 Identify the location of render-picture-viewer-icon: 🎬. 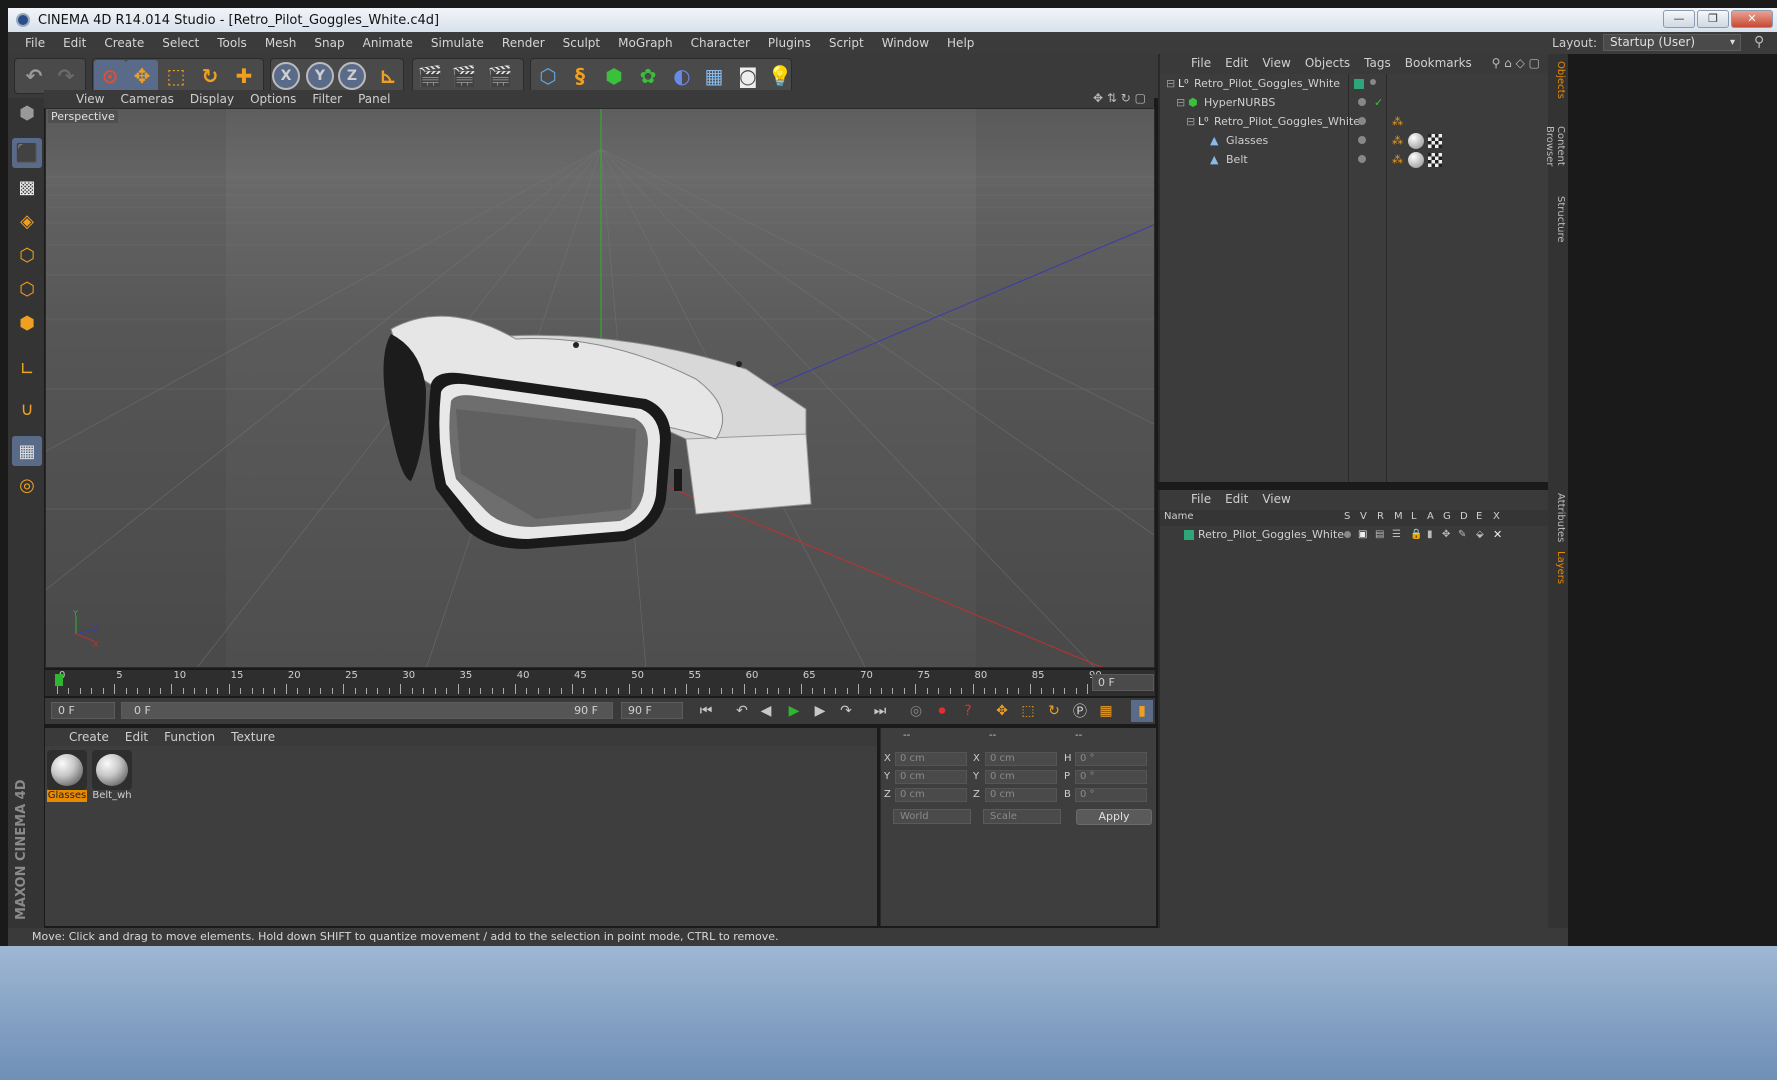
(464, 76).